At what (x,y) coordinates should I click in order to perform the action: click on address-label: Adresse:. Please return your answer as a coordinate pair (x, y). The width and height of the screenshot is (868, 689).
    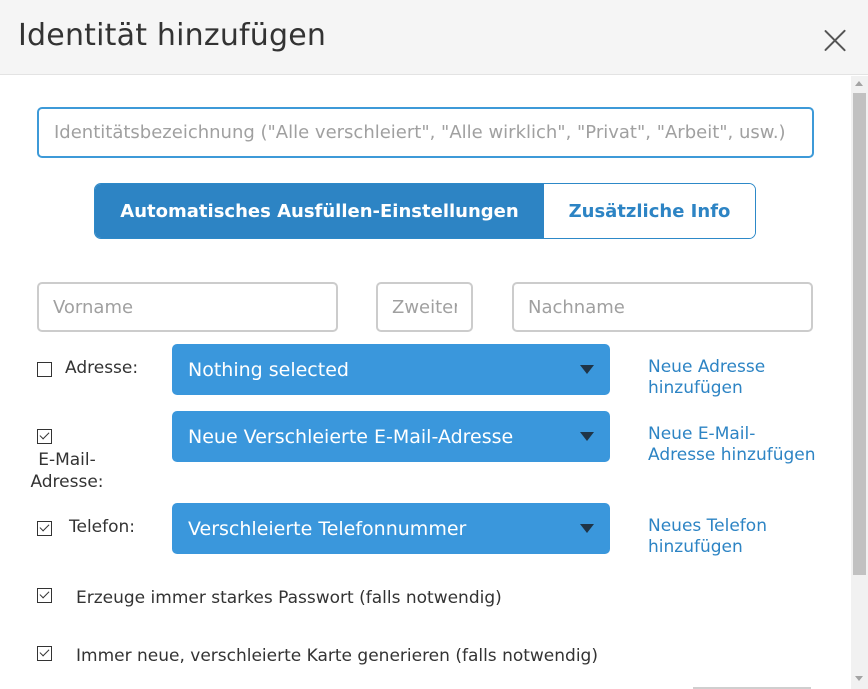
    Looking at the image, I should click on (102, 368).